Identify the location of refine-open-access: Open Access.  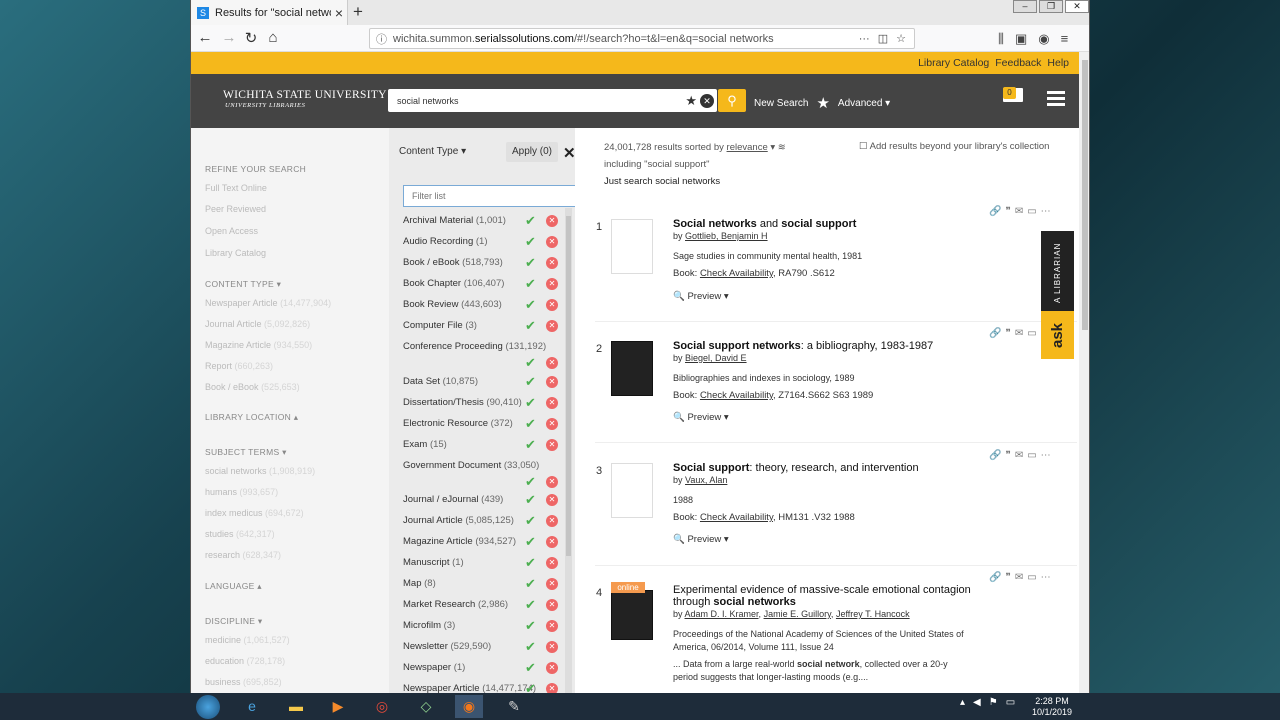
(231, 231).